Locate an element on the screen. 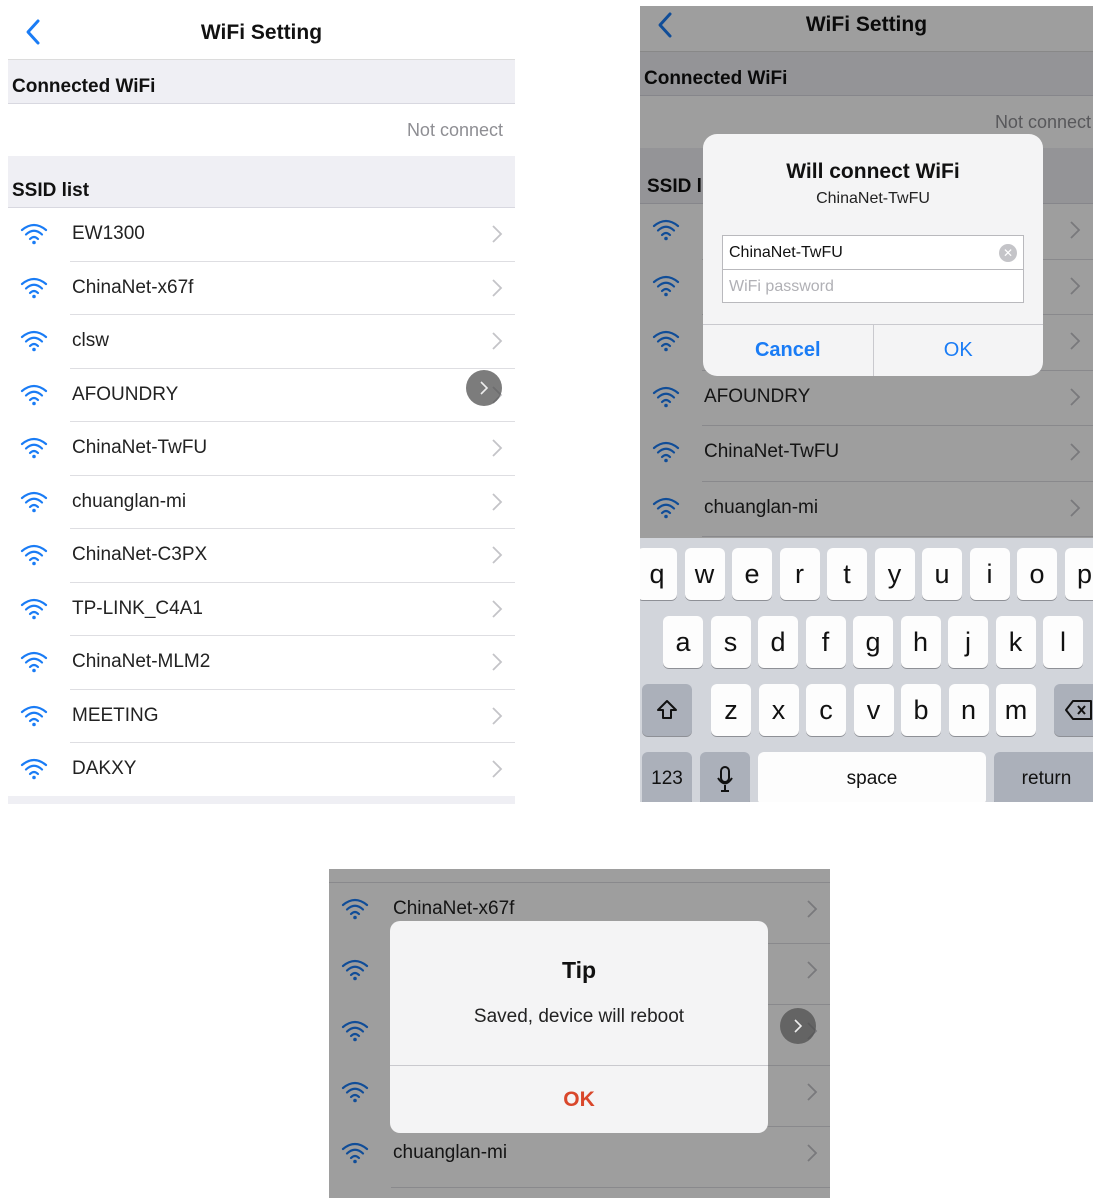 This screenshot has height=1198, width=1093. key-d: d is located at coordinates (778, 642).